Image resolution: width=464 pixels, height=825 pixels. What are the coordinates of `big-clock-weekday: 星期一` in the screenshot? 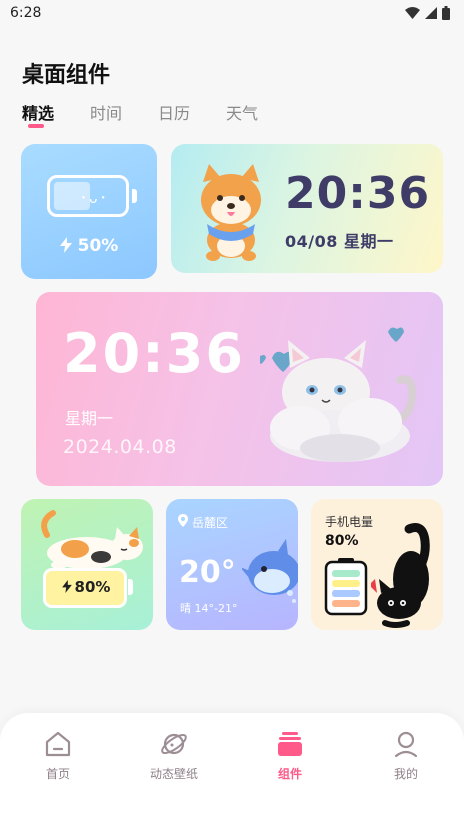 It's located at (89, 418).